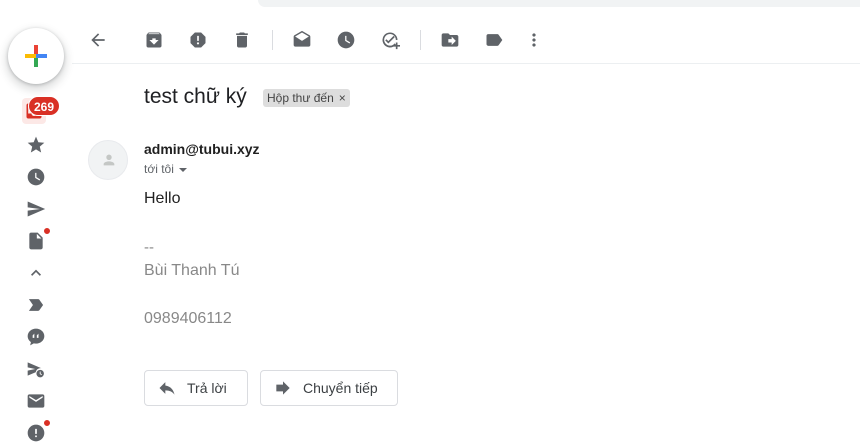 This screenshot has width=860, height=447. I want to click on forward-button: Chuyển tiếp, so click(329, 388).